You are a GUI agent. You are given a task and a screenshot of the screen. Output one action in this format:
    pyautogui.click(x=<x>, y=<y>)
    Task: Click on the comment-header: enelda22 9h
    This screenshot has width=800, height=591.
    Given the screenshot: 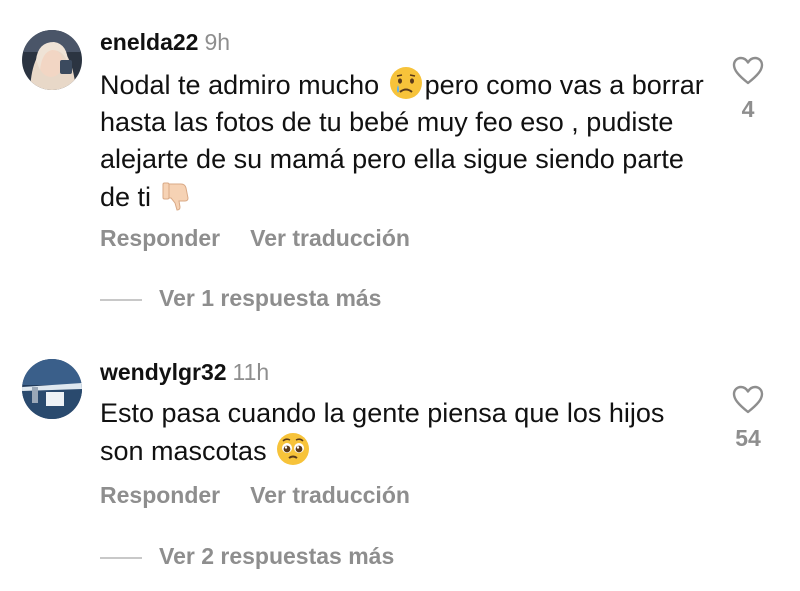 What is the action you would take?
    pyautogui.click(x=165, y=42)
    